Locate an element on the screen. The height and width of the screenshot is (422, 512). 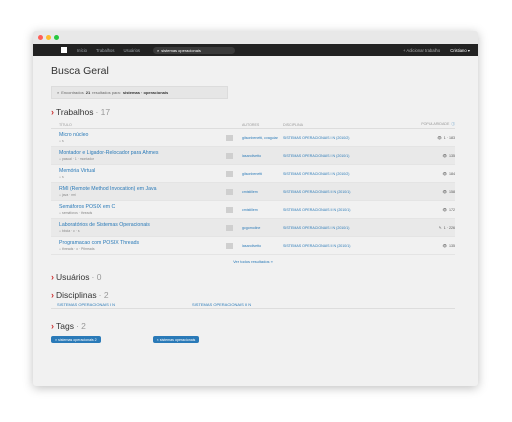
col-title: TÍTULO is located at coordinates (138, 125).